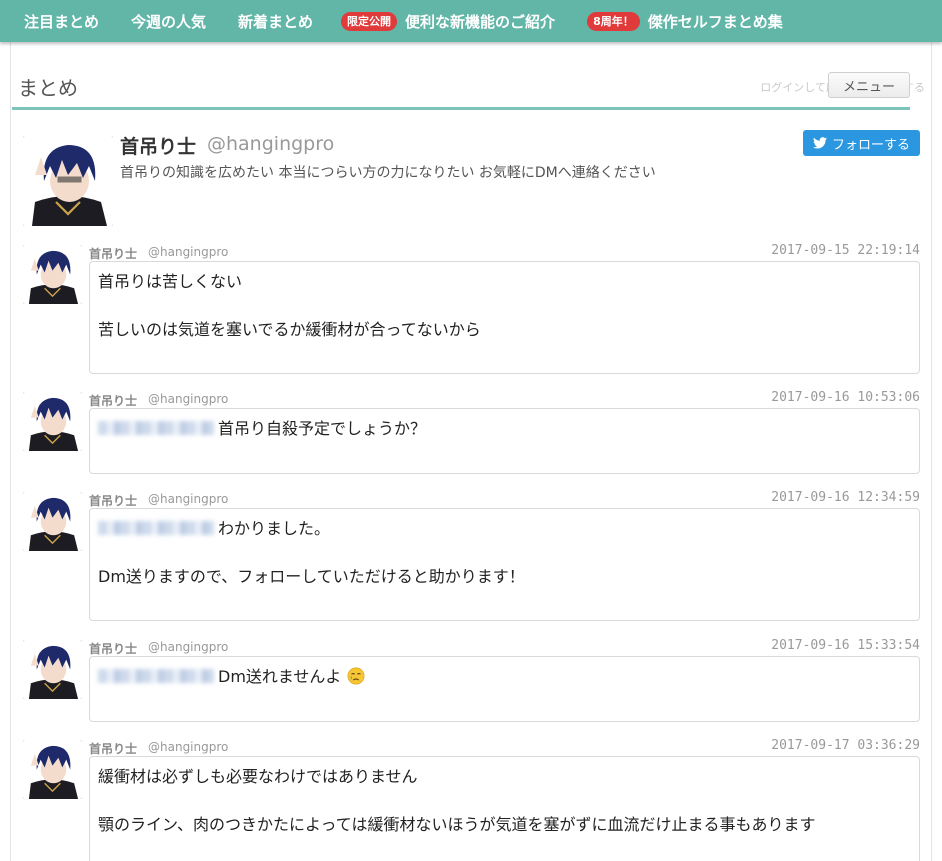 The height and width of the screenshot is (861, 942). Describe the element at coordinates (258, 776) in the screenshot. I see `tweet-text: 緩衝材は必ずしも必要なわけではありません` at that location.